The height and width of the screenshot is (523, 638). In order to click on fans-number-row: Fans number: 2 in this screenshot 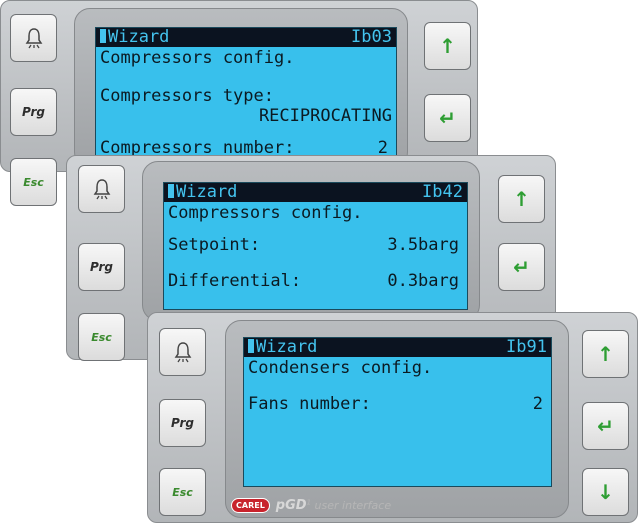, I will do `click(397, 404)`.